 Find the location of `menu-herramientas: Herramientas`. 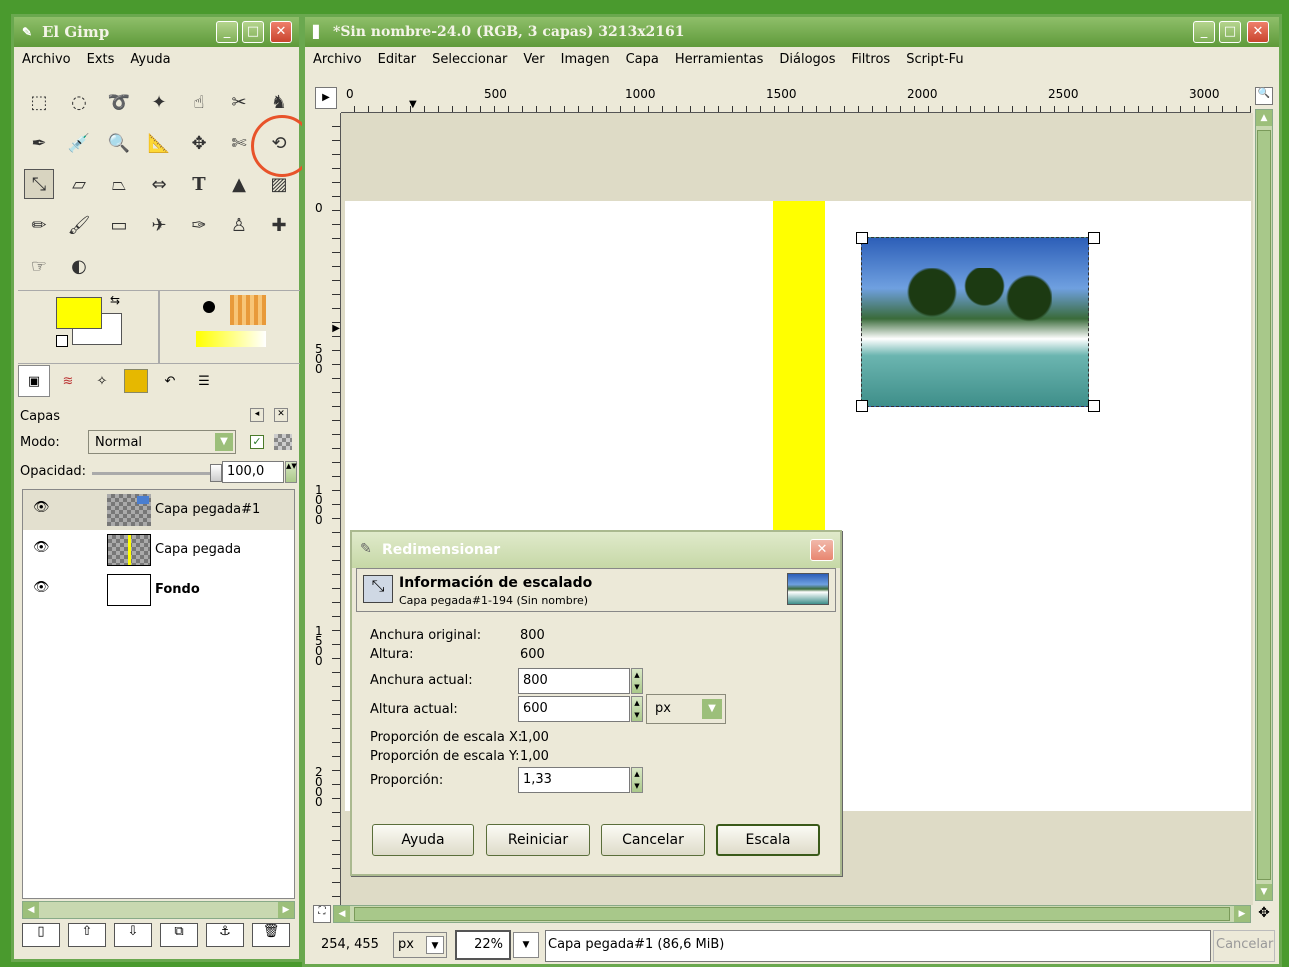

menu-herramientas: Herramientas is located at coordinates (719, 59).